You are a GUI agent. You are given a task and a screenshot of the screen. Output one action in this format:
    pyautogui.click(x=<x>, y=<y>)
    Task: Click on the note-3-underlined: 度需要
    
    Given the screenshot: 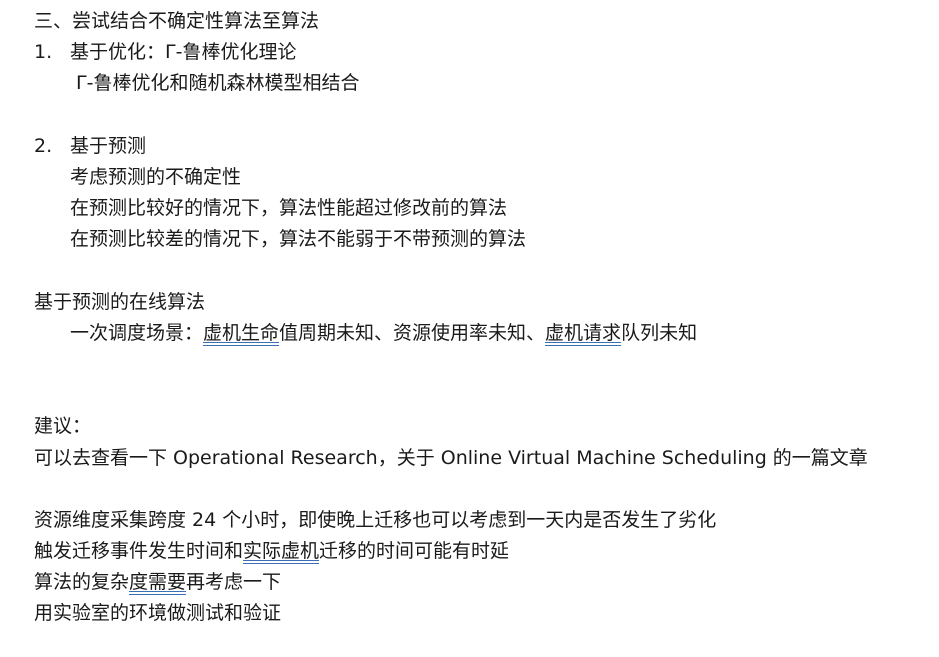 What is the action you would take?
    pyautogui.click(x=158, y=582)
    